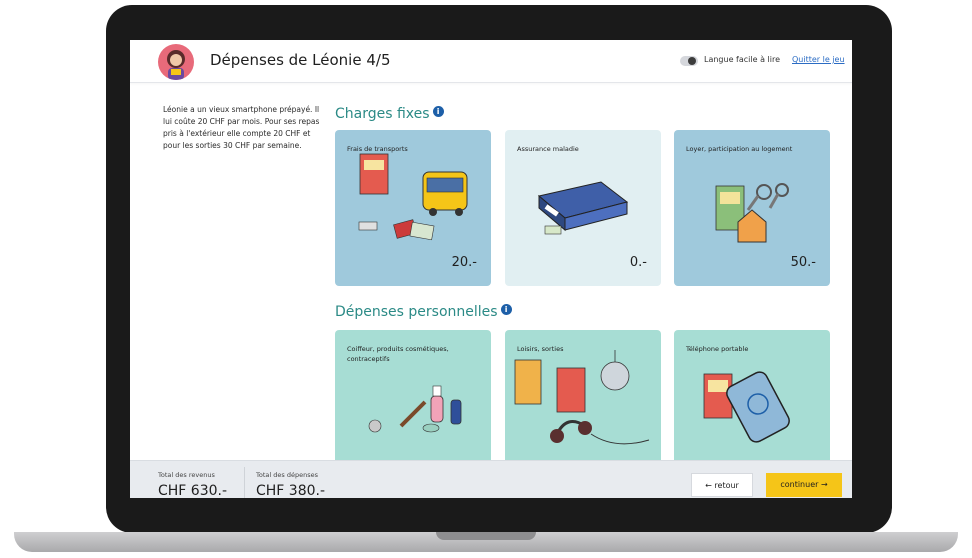  What do you see at coordinates (692, 61) in the screenshot?
I see `toggle-knob` at bounding box center [692, 61].